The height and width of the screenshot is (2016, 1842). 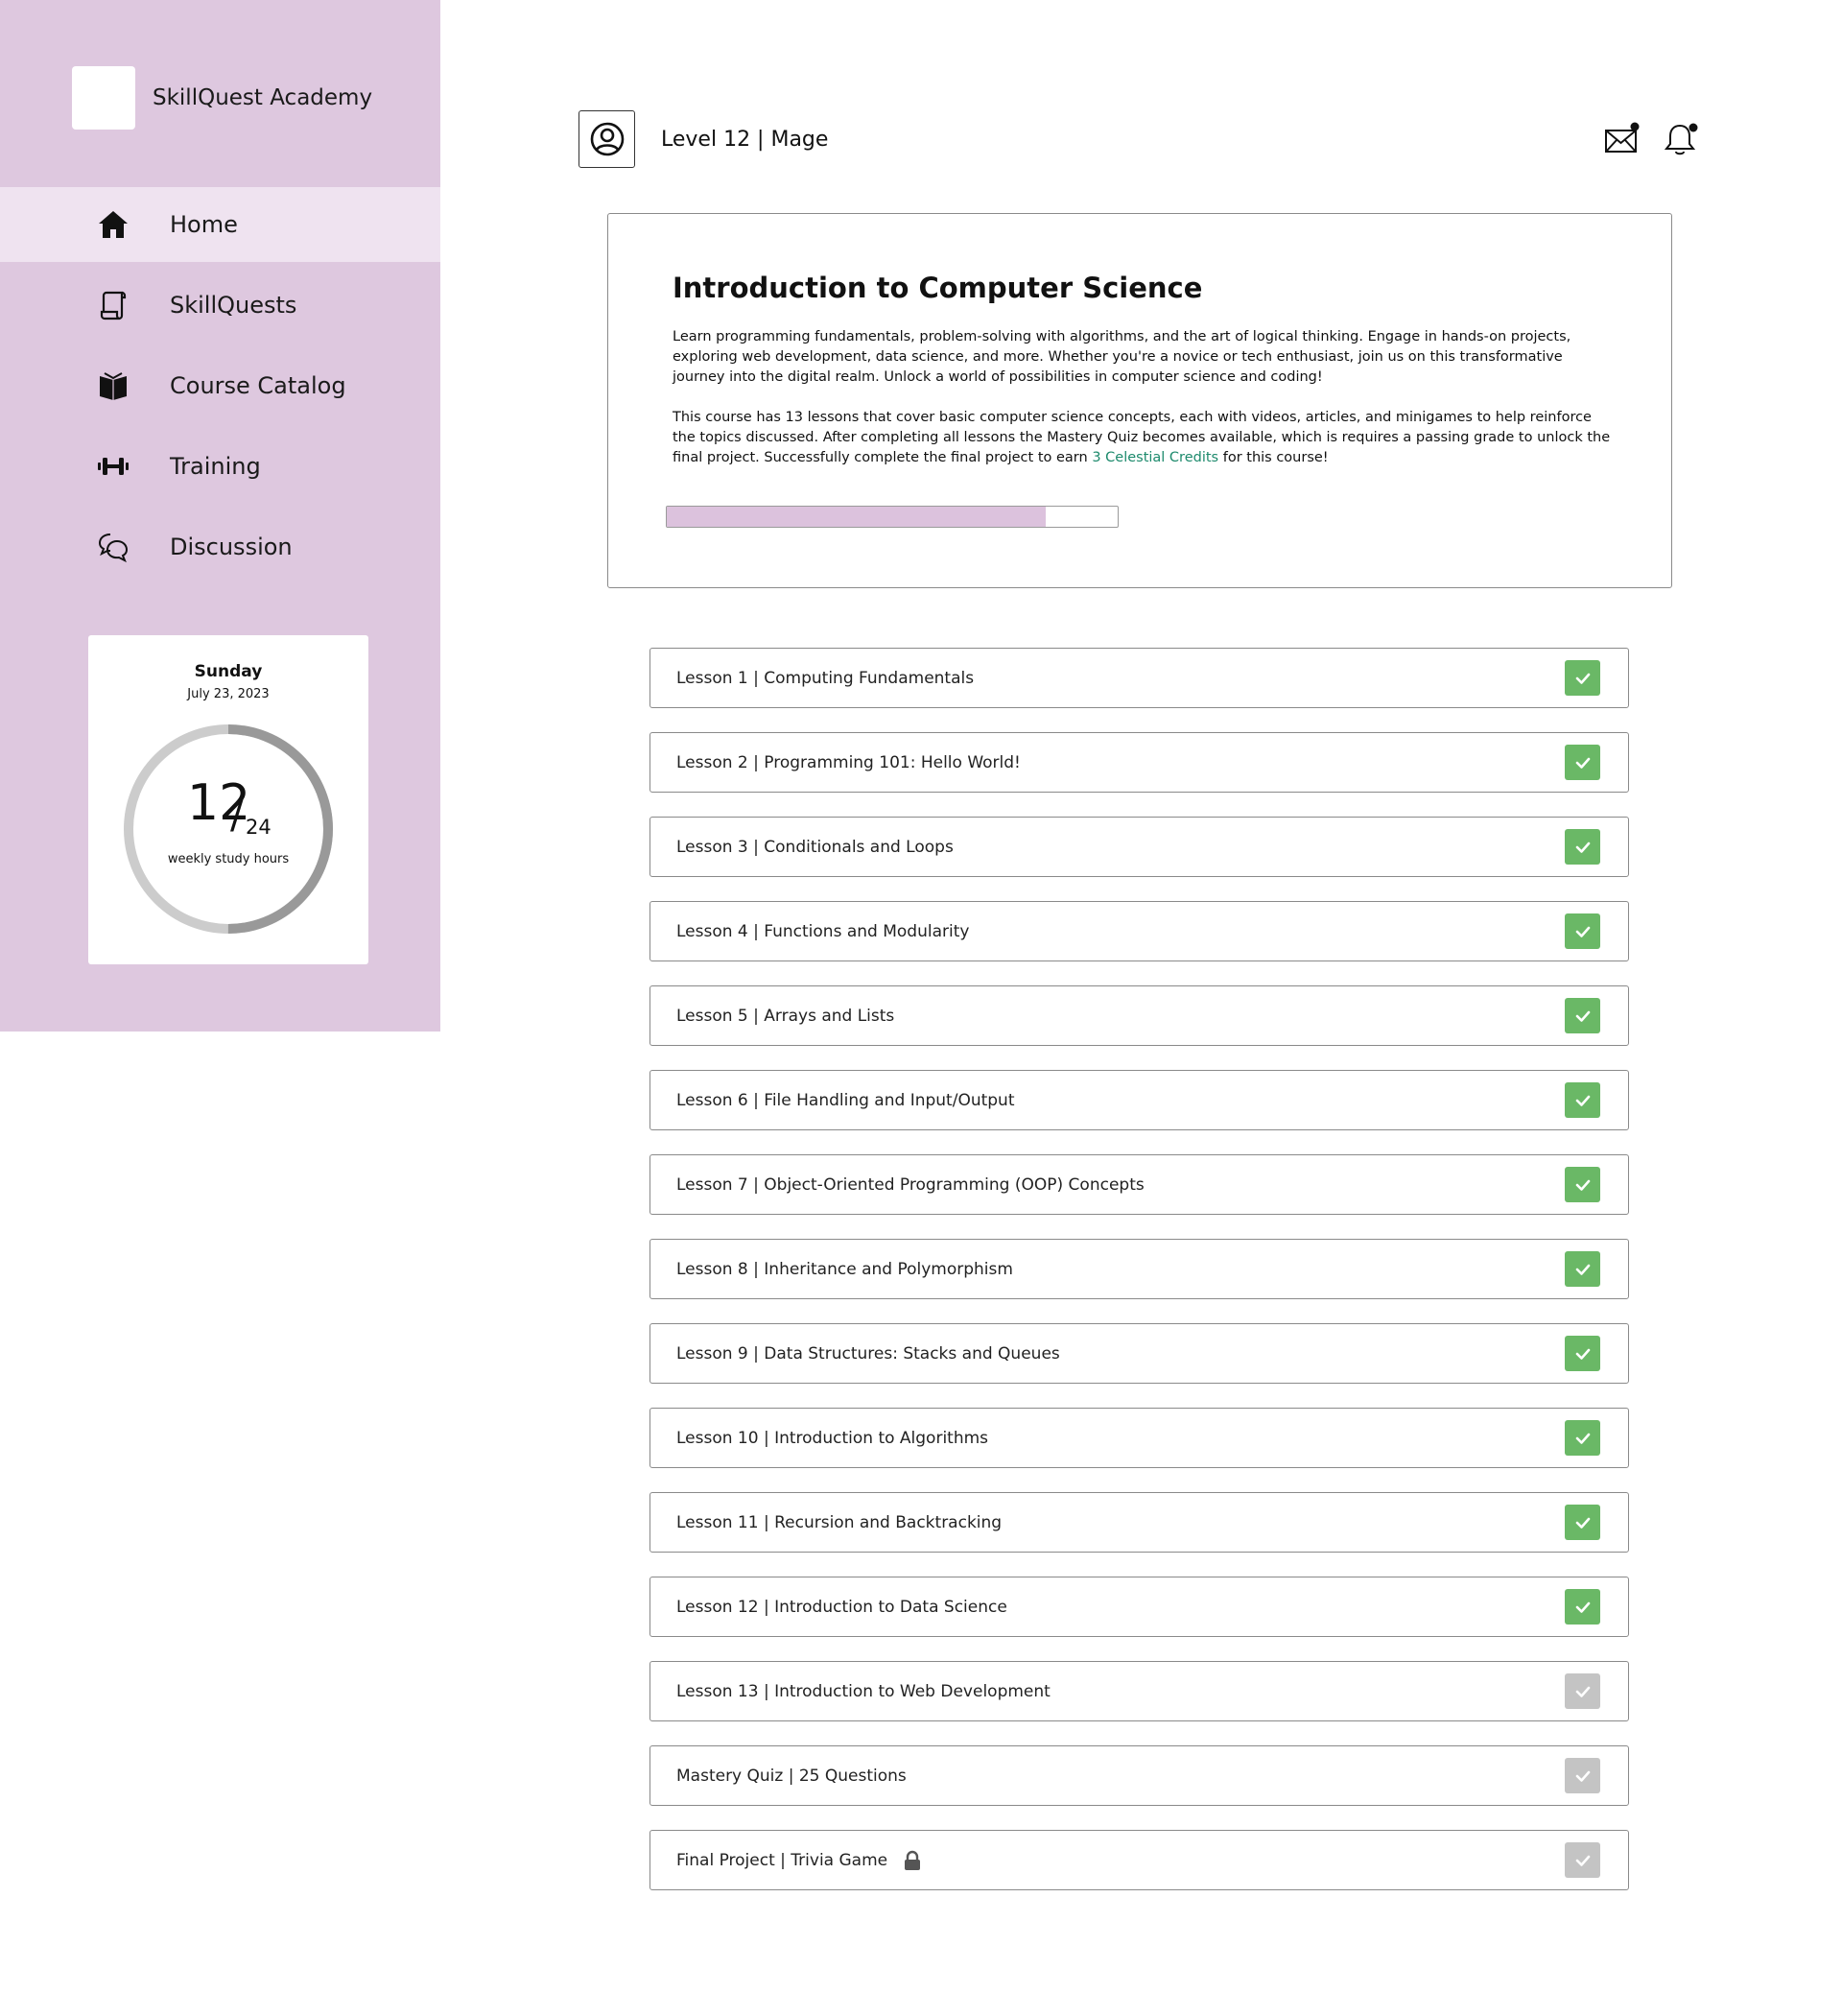 I want to click on lesson-row: Lesson 1 | Computing Fundamentals, so click(x=1139, y=678).